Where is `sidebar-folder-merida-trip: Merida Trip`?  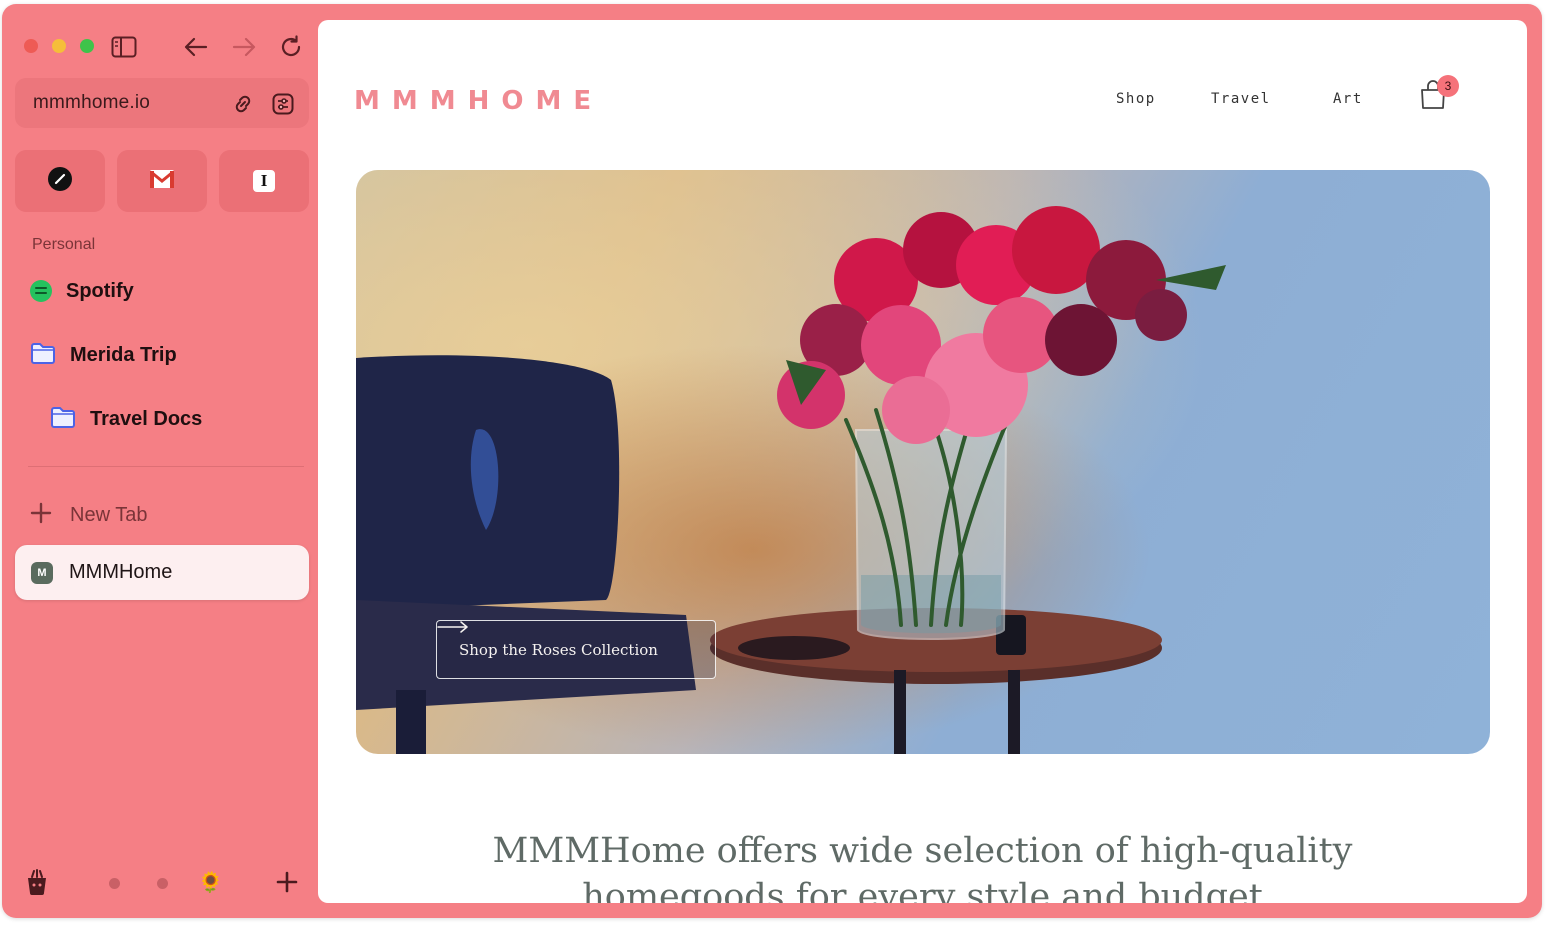 sidebar-folder-merida-trip: Merida Trip is located at coordinates (103, 355).